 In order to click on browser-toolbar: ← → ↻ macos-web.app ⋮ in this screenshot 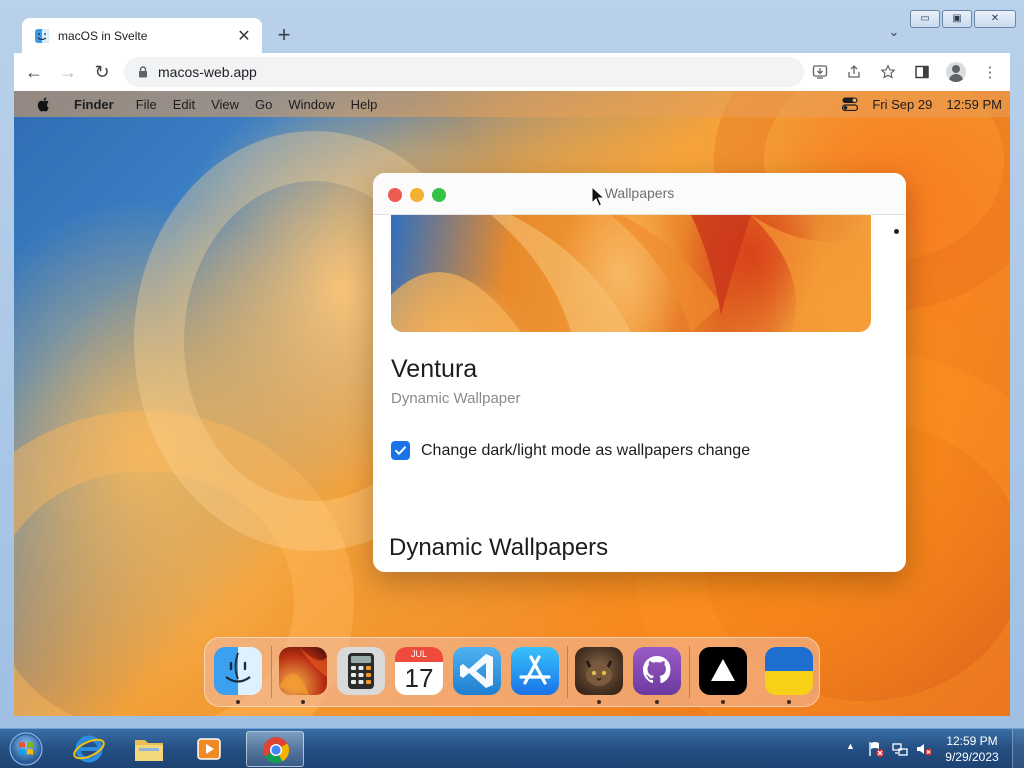, I will do `click(512, 72)`.